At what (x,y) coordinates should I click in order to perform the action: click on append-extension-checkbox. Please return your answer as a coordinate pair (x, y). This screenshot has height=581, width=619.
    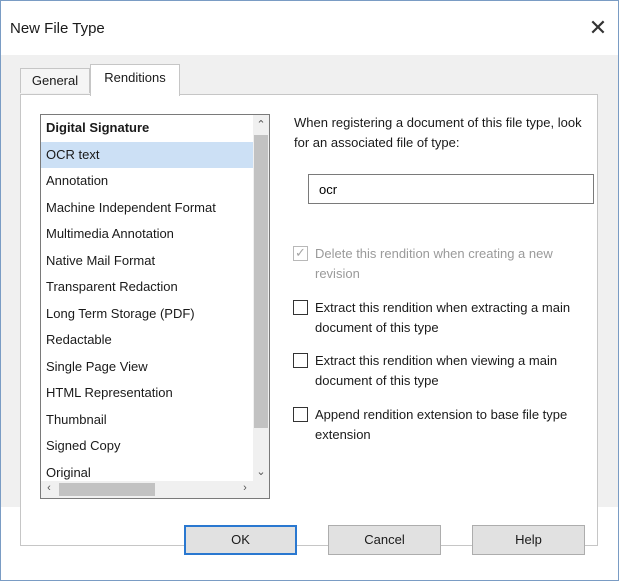
    Looking at the image, I should click on (300, 414).